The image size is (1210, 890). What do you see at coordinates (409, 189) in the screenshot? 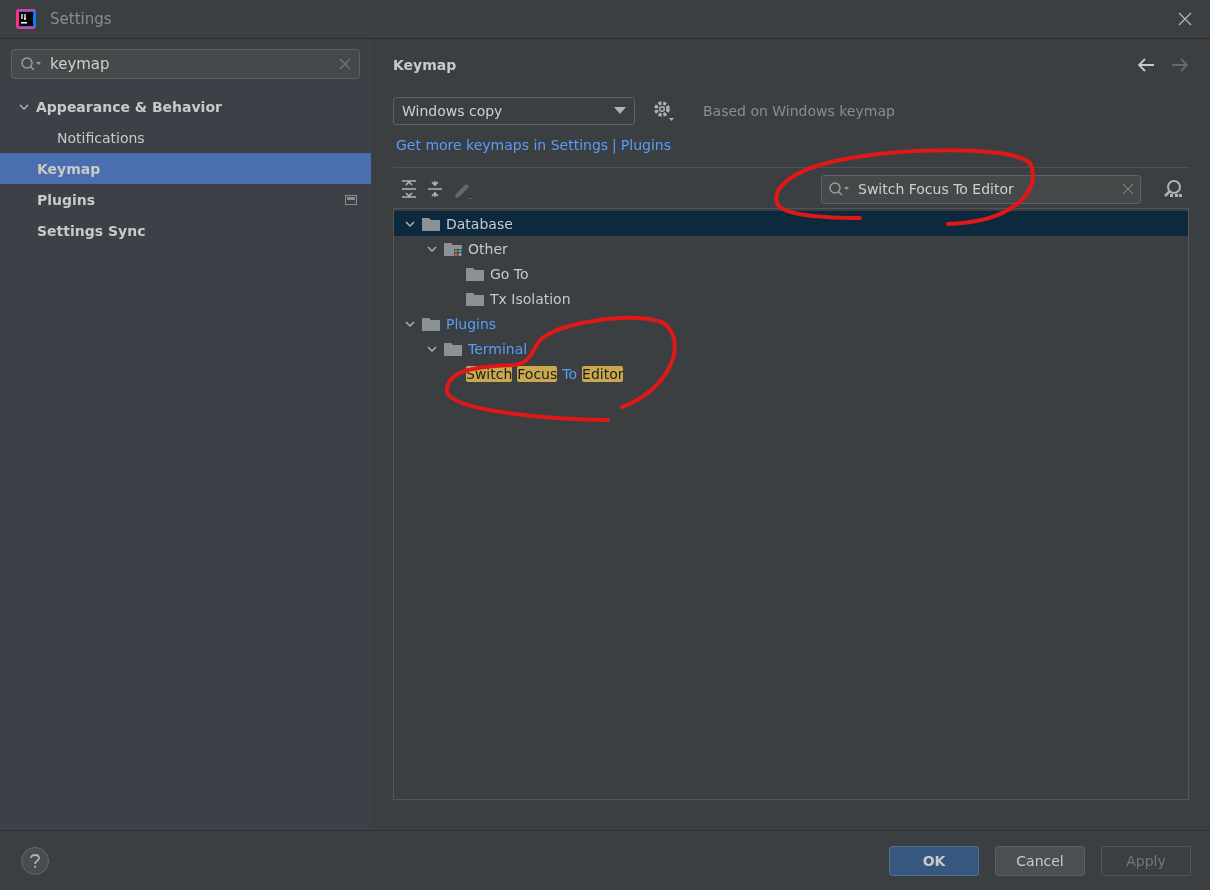
I see `expand-all-icon` at bounding box center [409, 189].